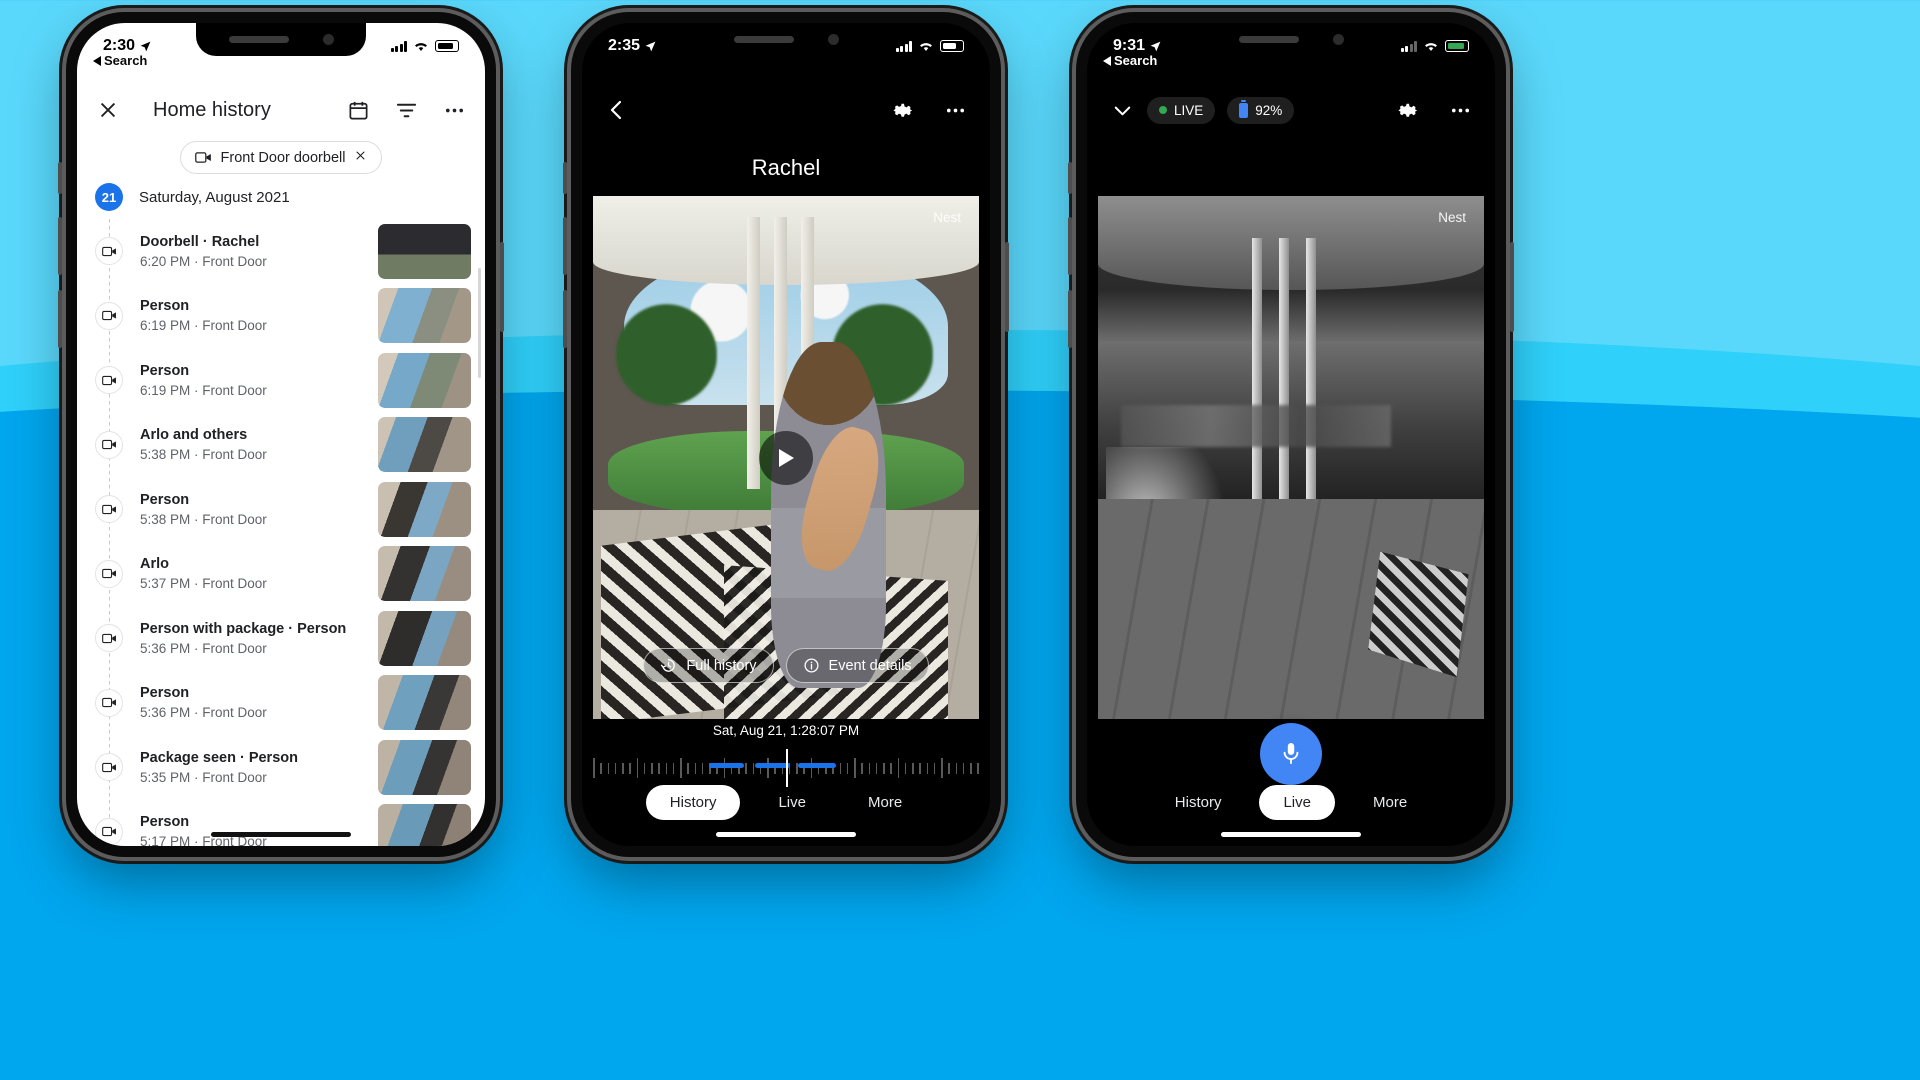  What do you see at coordinates (281, 251) in the screenshot?
I see `event-row: Doorbell · Rachel 6:20 PM · Front Door` at bounding box center [281, 251].